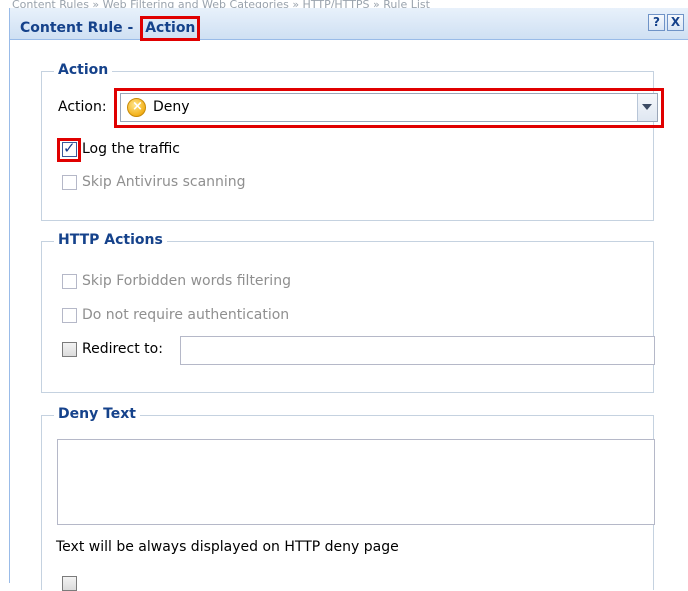  I want to click on no-auth-checkbox, so click(69, 315).